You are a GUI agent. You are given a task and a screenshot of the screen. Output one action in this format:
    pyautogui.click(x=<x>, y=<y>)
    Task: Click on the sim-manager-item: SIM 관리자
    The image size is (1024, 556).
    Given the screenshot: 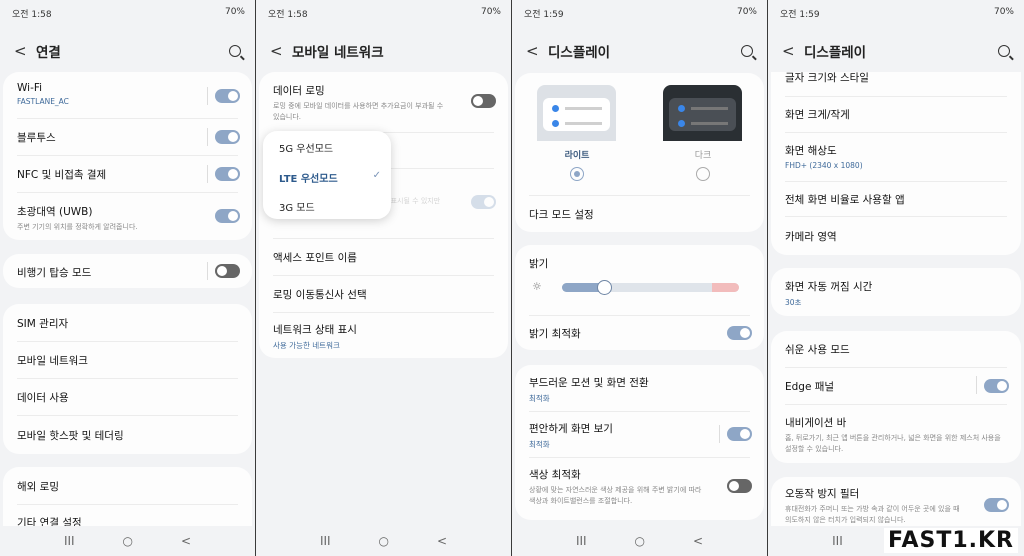 What is the action you would take?
    pyautogui.click(x=127, y=323)
    